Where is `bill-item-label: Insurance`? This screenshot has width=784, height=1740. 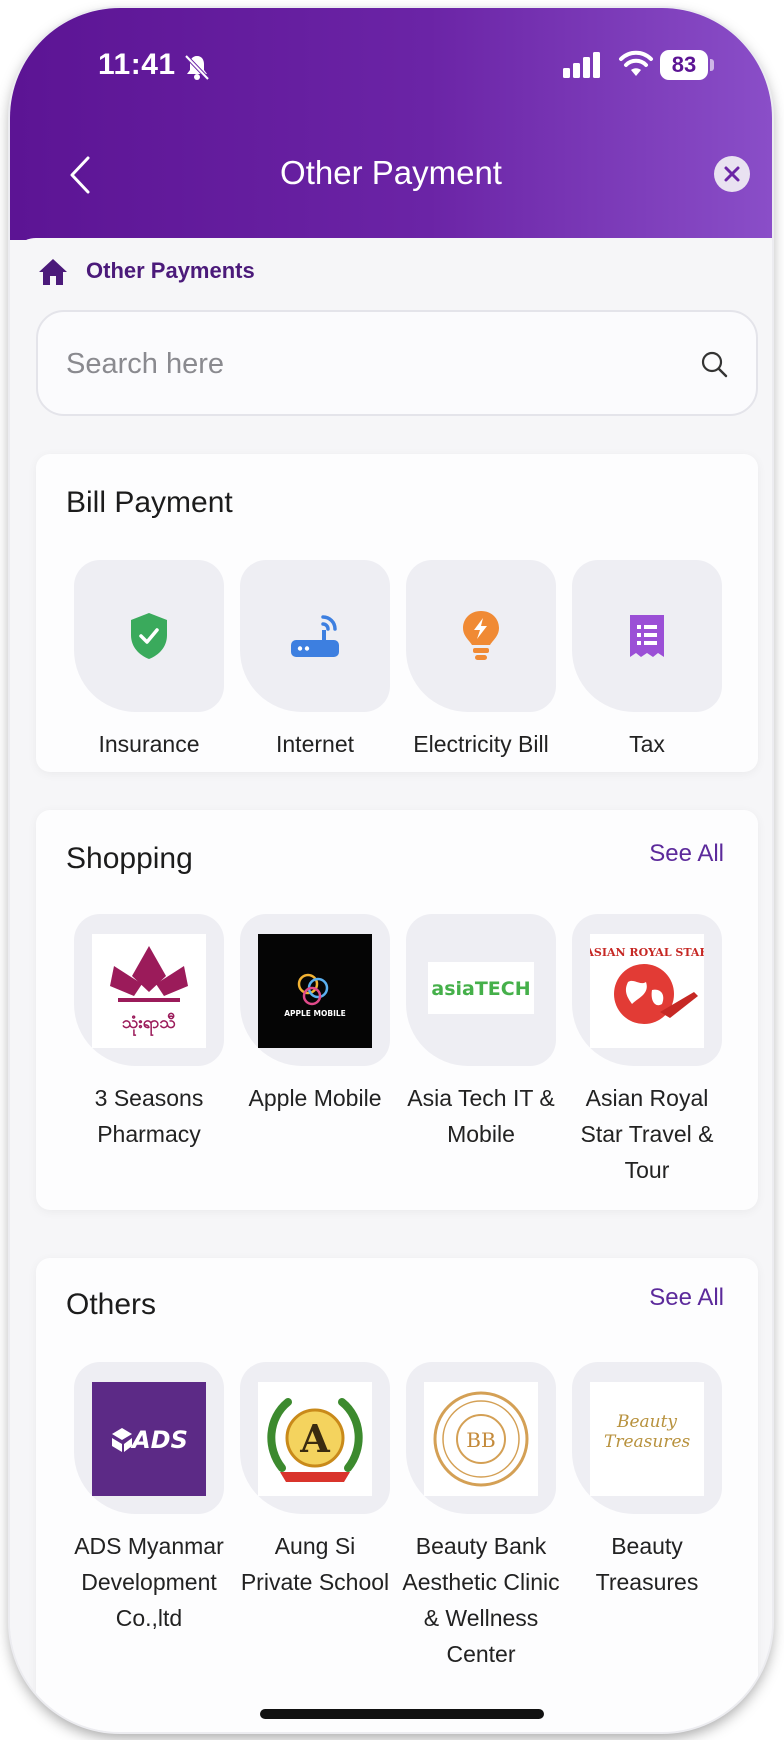
bill-item-label: Insurance is located at coordinates (149, 744).